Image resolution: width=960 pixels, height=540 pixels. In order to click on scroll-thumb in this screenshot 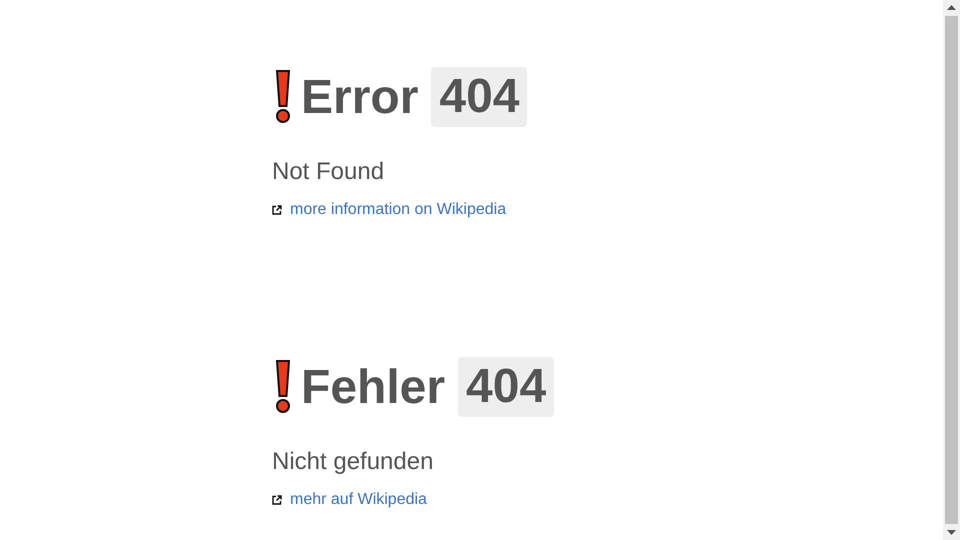, I will do `click(951, 270)`.